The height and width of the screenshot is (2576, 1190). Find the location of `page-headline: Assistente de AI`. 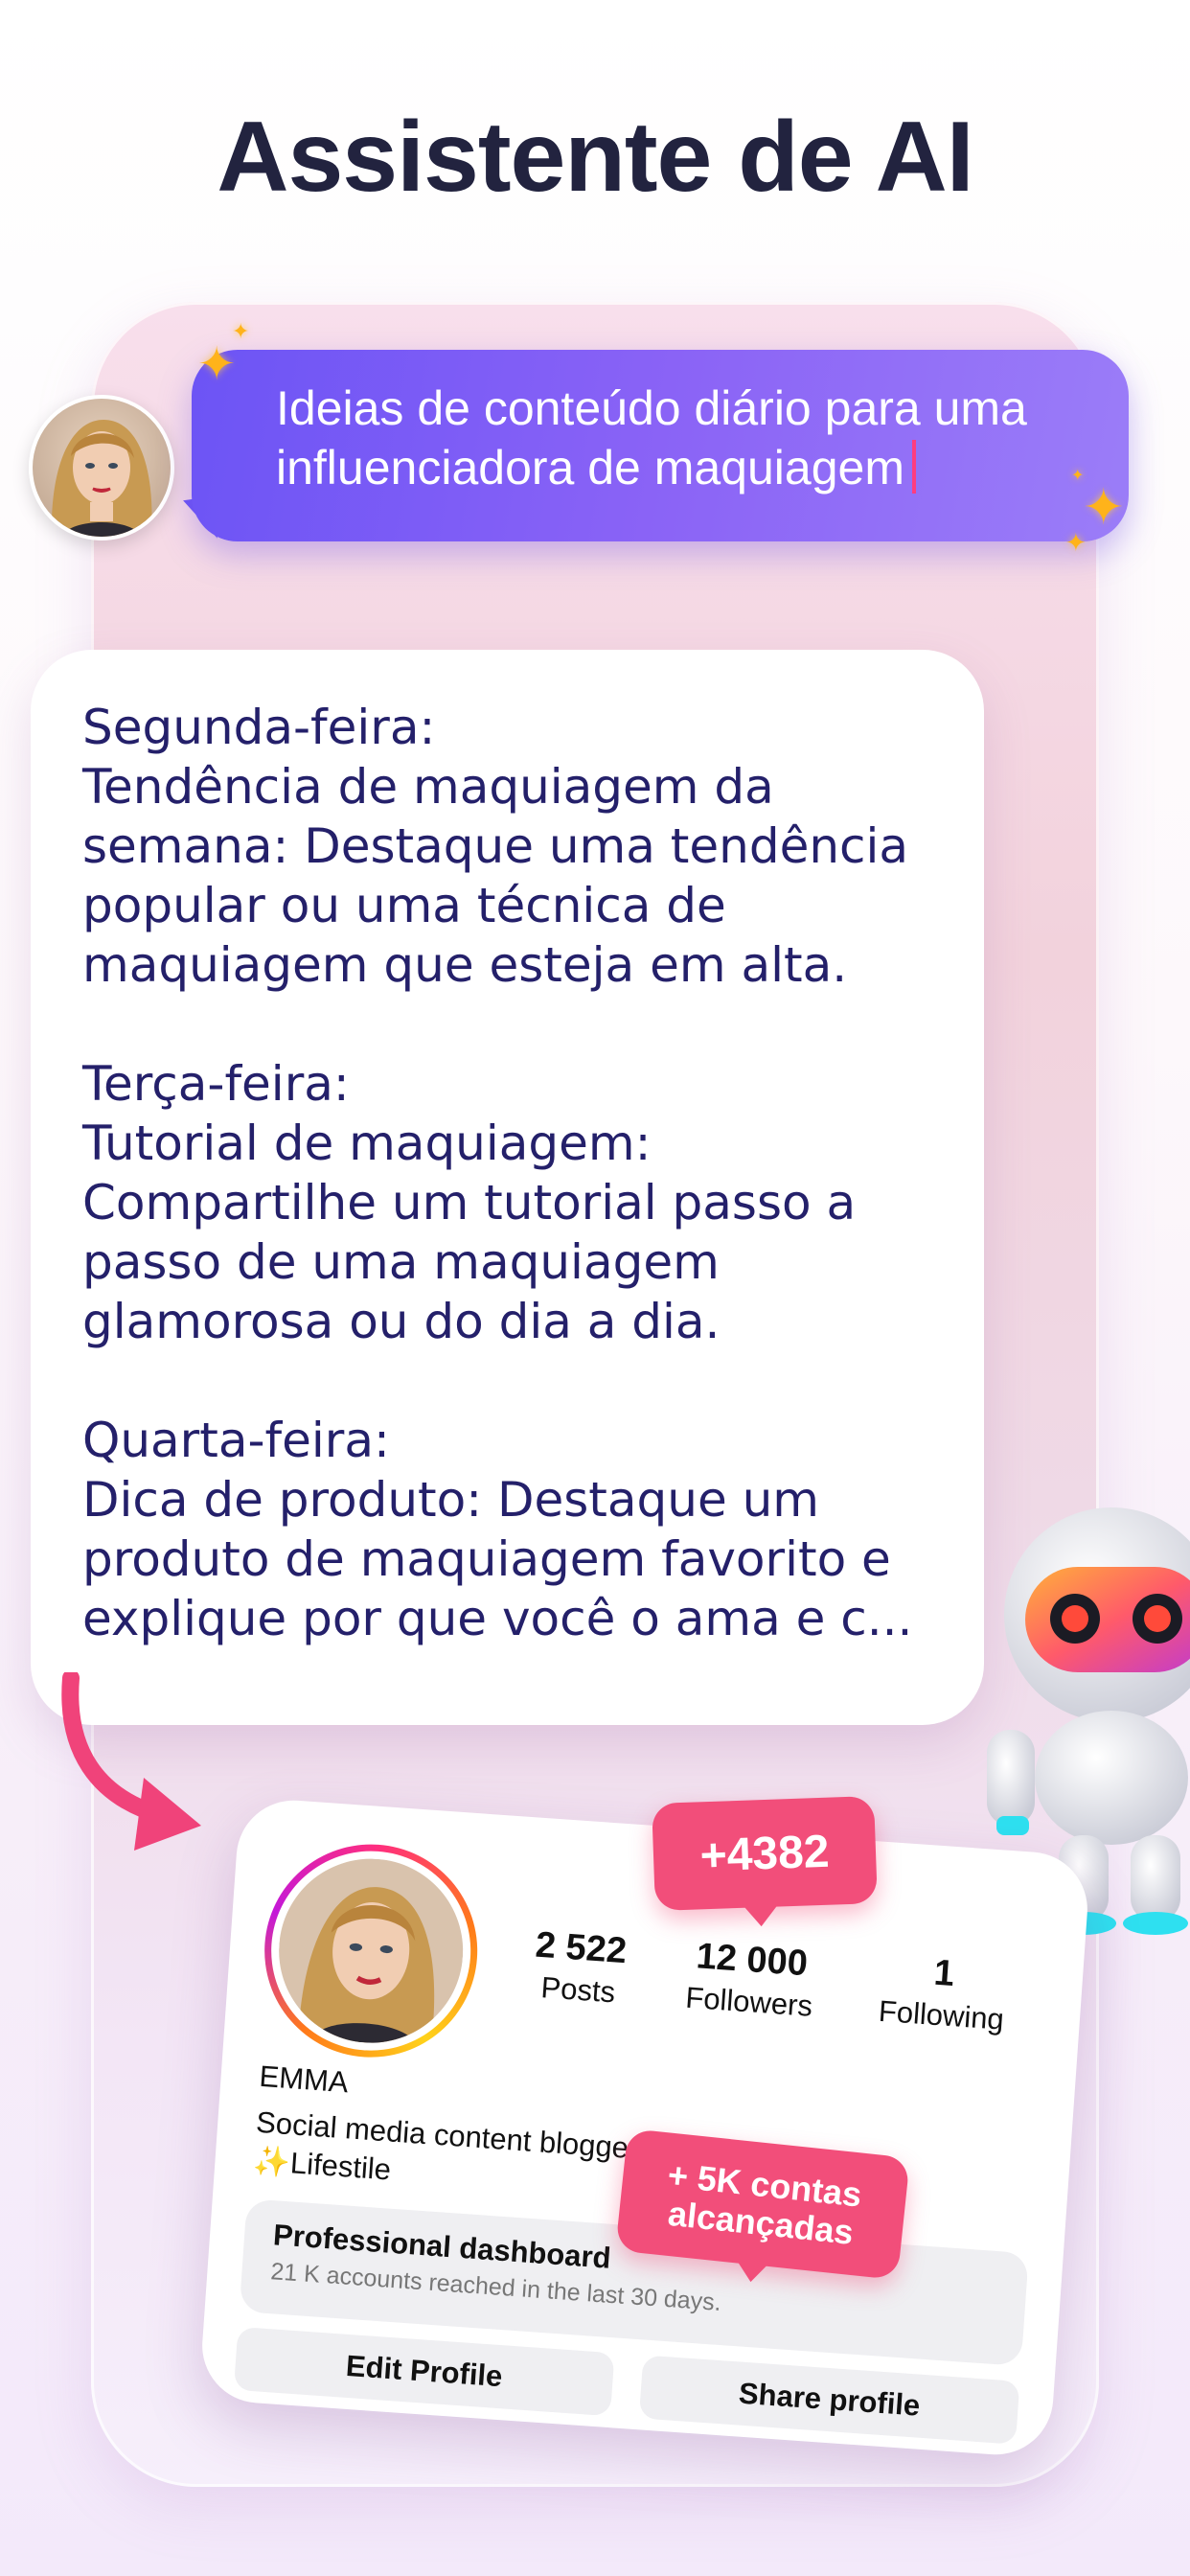

page-headline: Assistente de AI is located at coordinates (595, 158).